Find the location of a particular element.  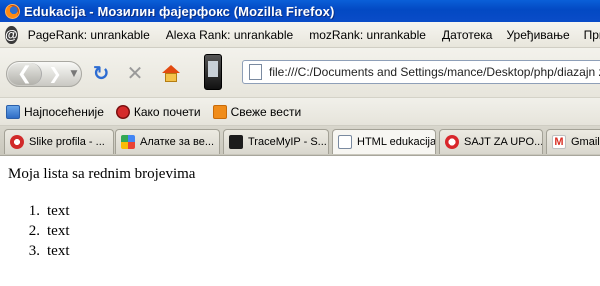

list-item-number: 1. is located at coordinates (34, 211).